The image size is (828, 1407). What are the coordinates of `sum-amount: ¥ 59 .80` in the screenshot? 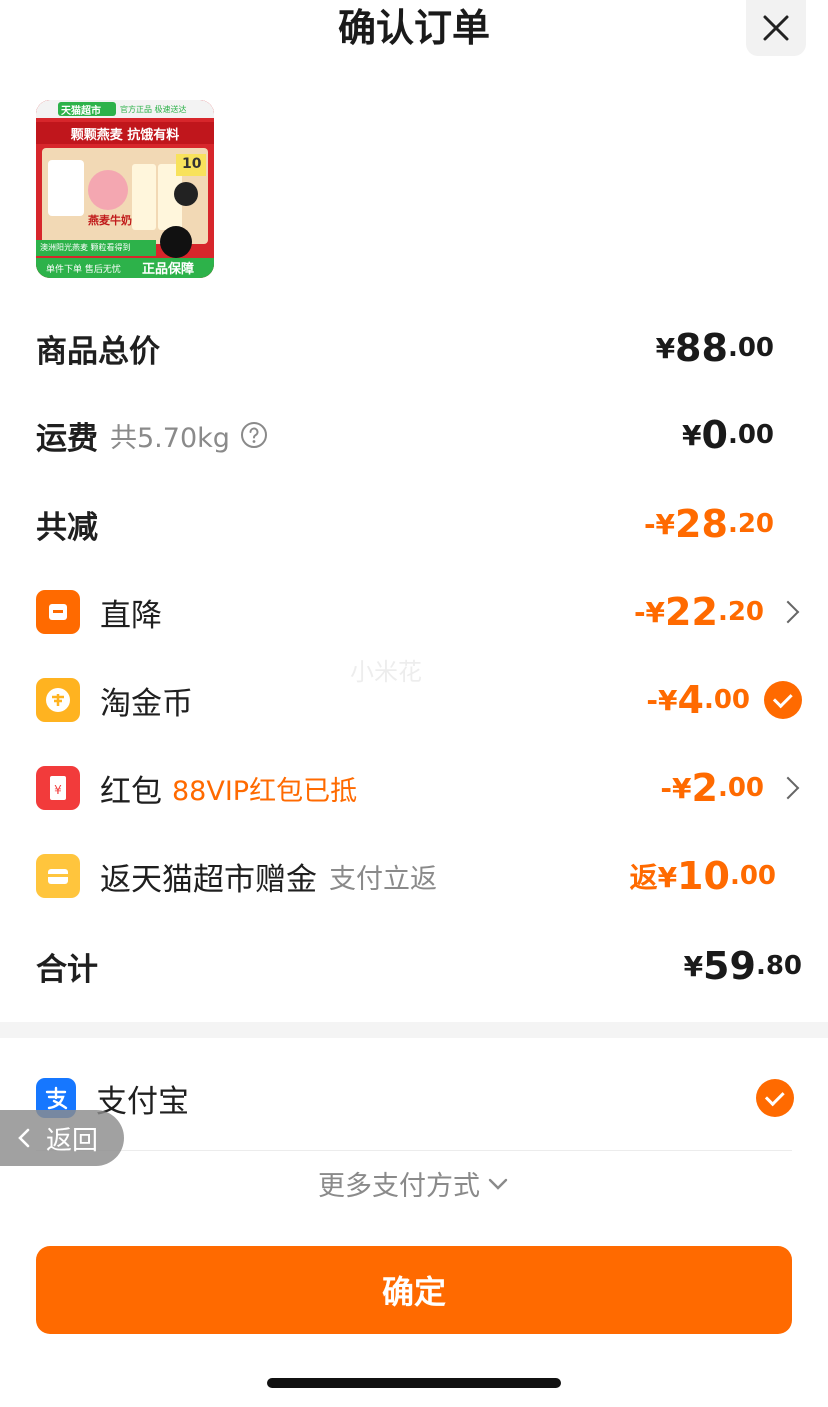 It's located at (742, 966).